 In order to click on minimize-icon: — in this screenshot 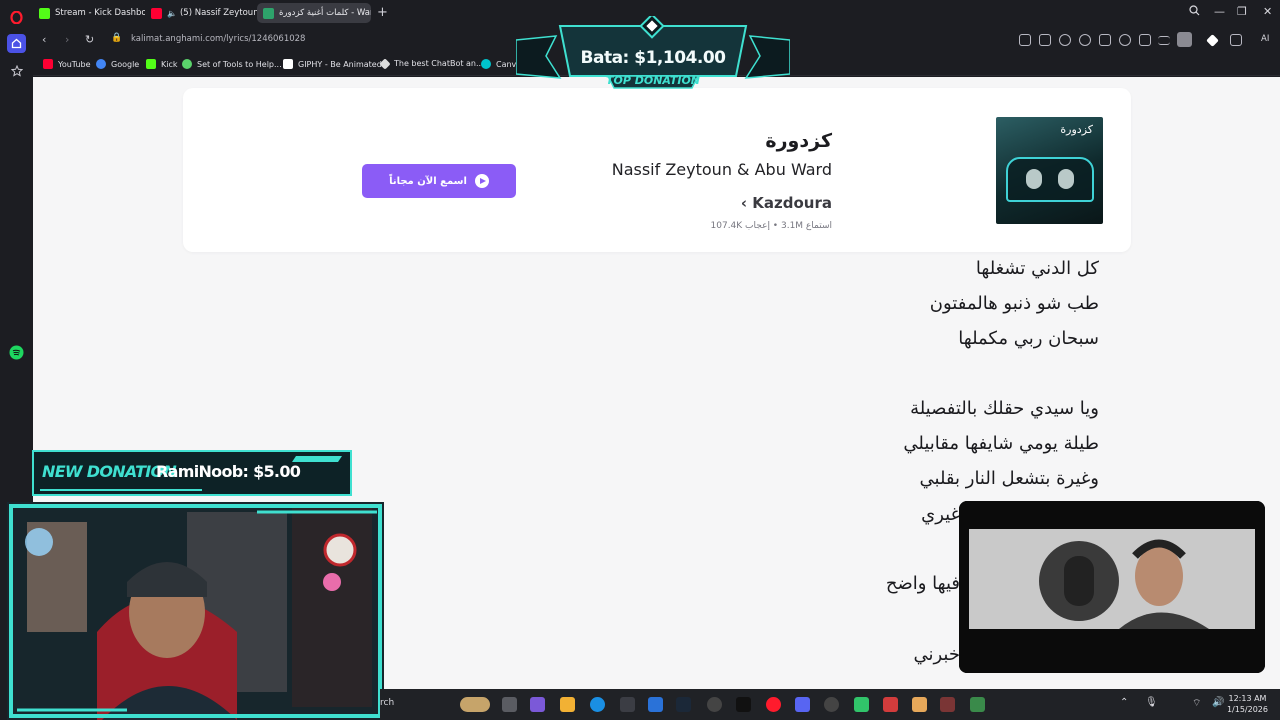, I will do `click(1219, 11)`.